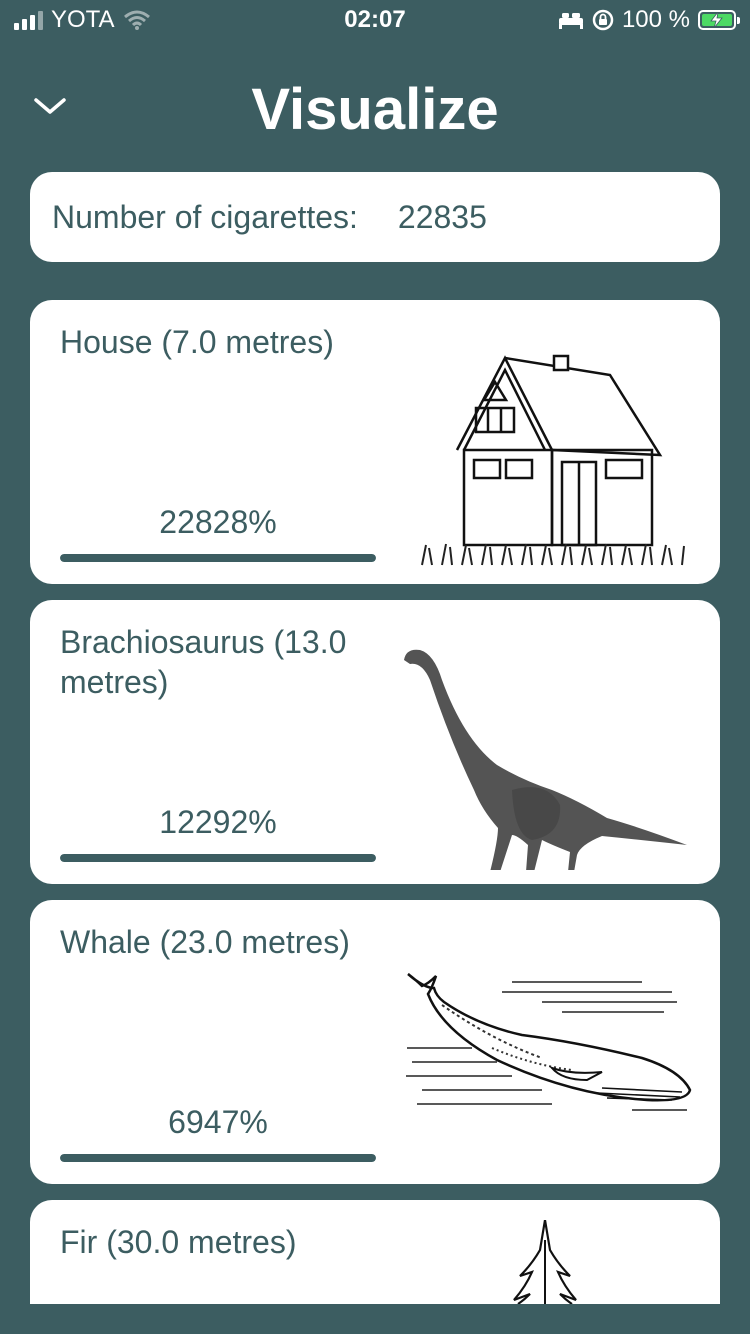 This screenshot has height=1334, width=750. I want to click on house-icon, so click(553, 460).